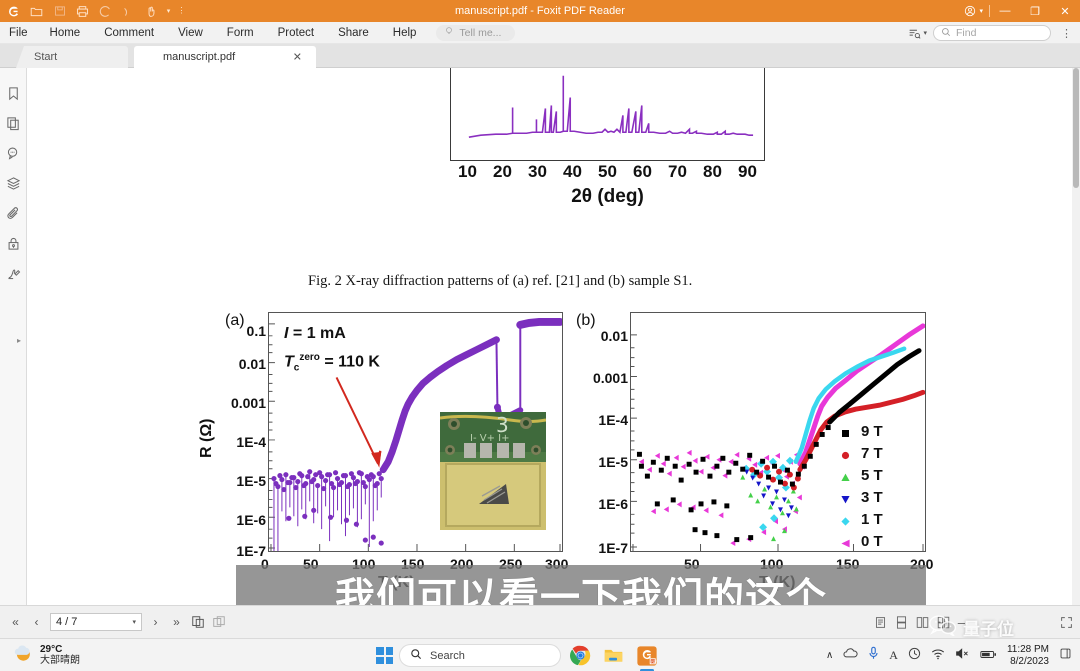 This screenshot has width=1080, height=671. I want to click on foxit-logo-icon, so click(13, 11).